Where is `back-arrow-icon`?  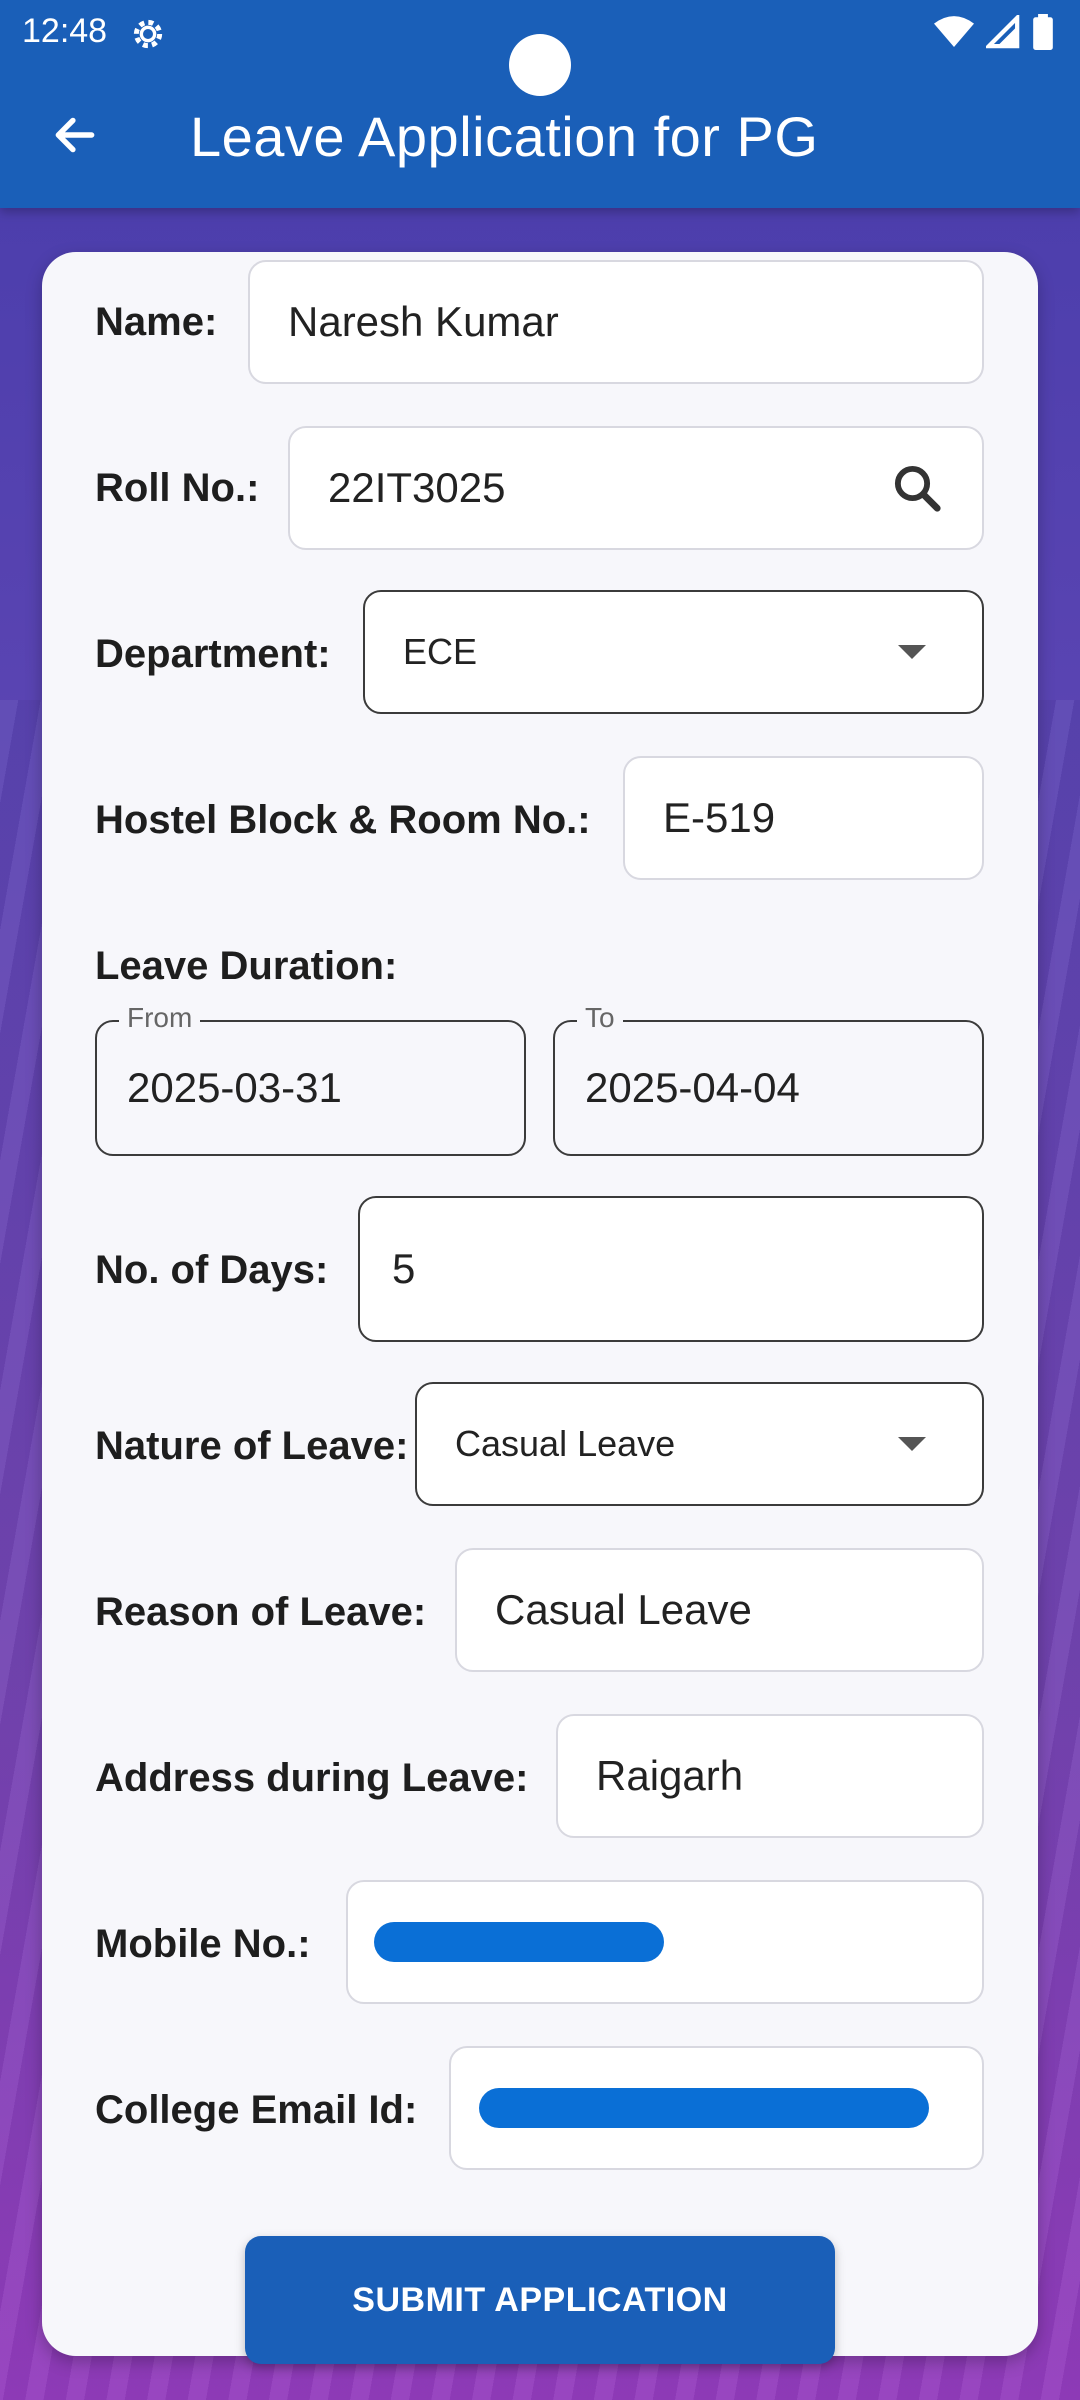
back-arrow-icon is located at coordinates (75, 135).